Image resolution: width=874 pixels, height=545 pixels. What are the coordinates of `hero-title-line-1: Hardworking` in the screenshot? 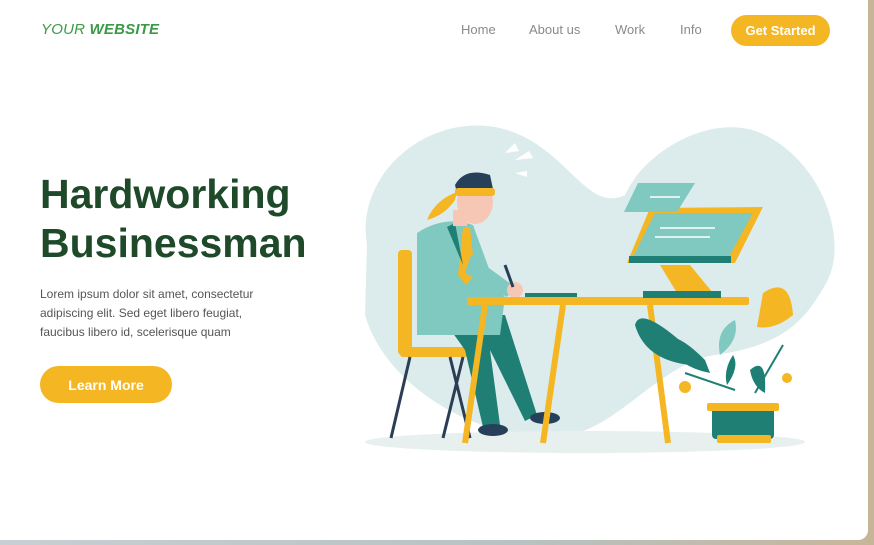 It's located at (165, 194).